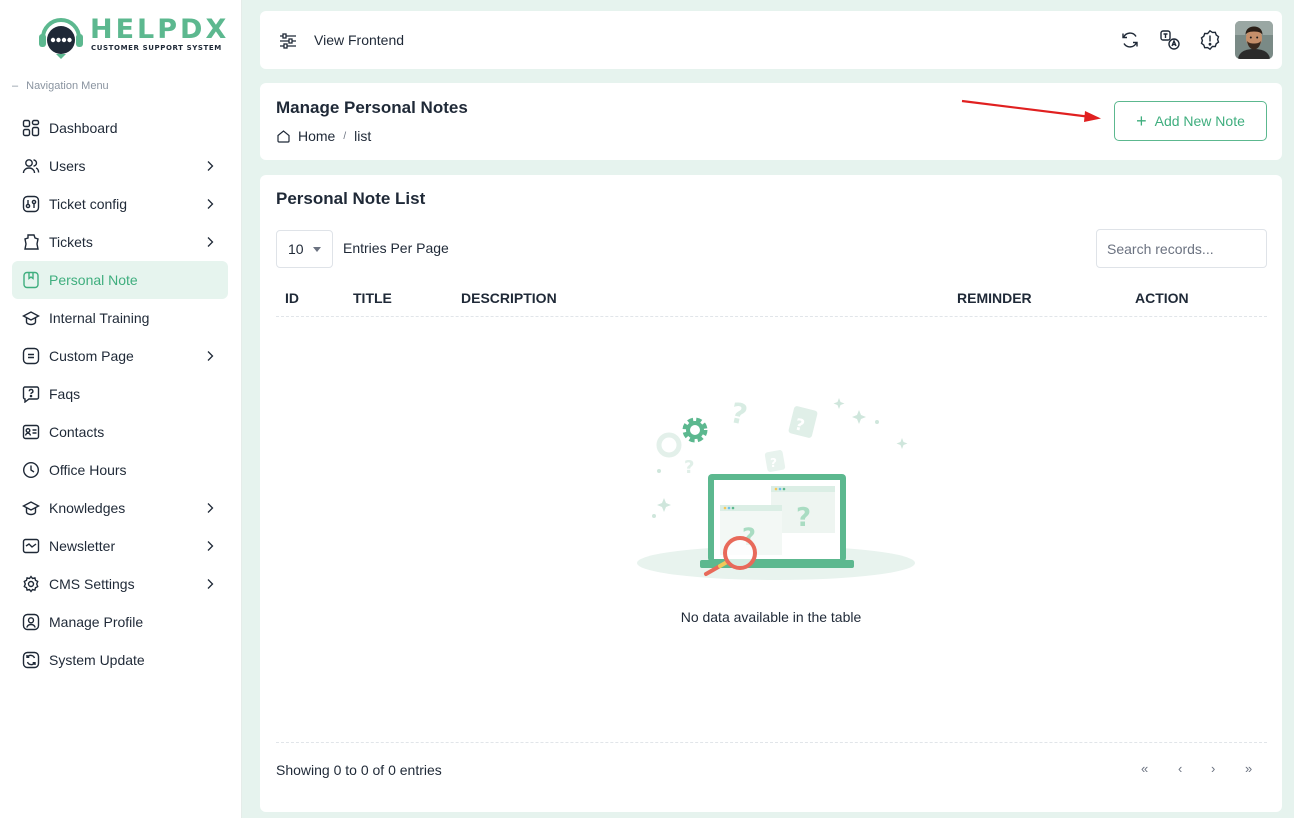 The image size is (1294, 818). Describe the element at coordinates (31, 660) in the screenshot. I see `refresh-icon` at that location.